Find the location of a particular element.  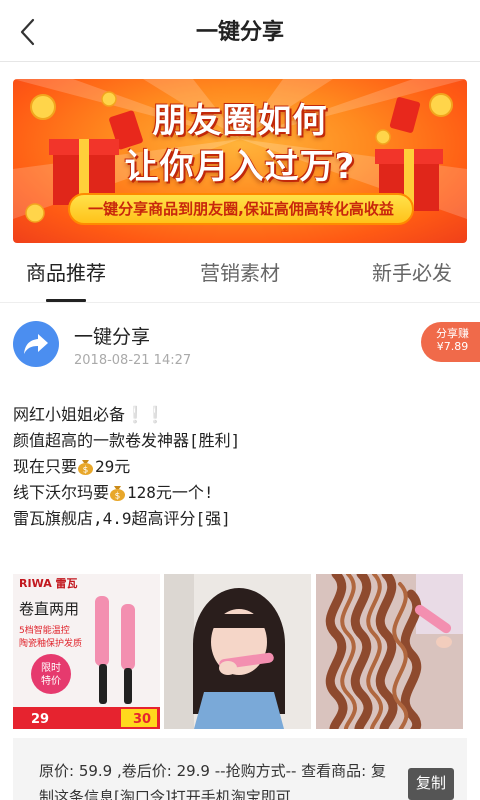

avatar is located at coordinates (36, 344).